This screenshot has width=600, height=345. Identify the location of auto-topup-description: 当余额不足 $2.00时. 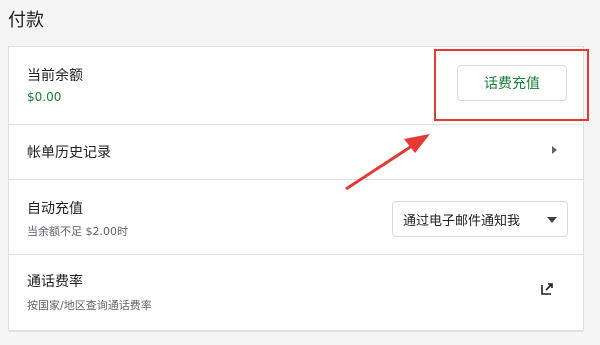
(77, 231).